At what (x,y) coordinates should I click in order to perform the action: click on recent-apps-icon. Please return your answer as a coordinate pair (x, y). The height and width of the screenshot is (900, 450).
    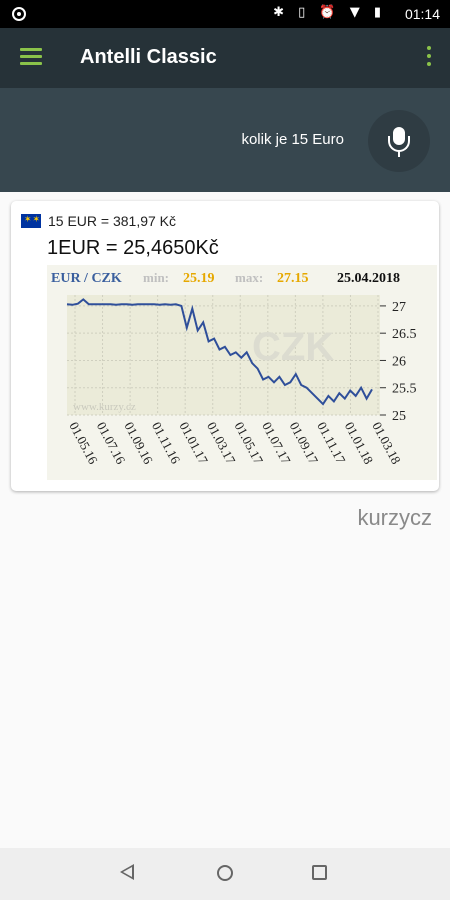
    Looking at the image, I should click on (319, 872).